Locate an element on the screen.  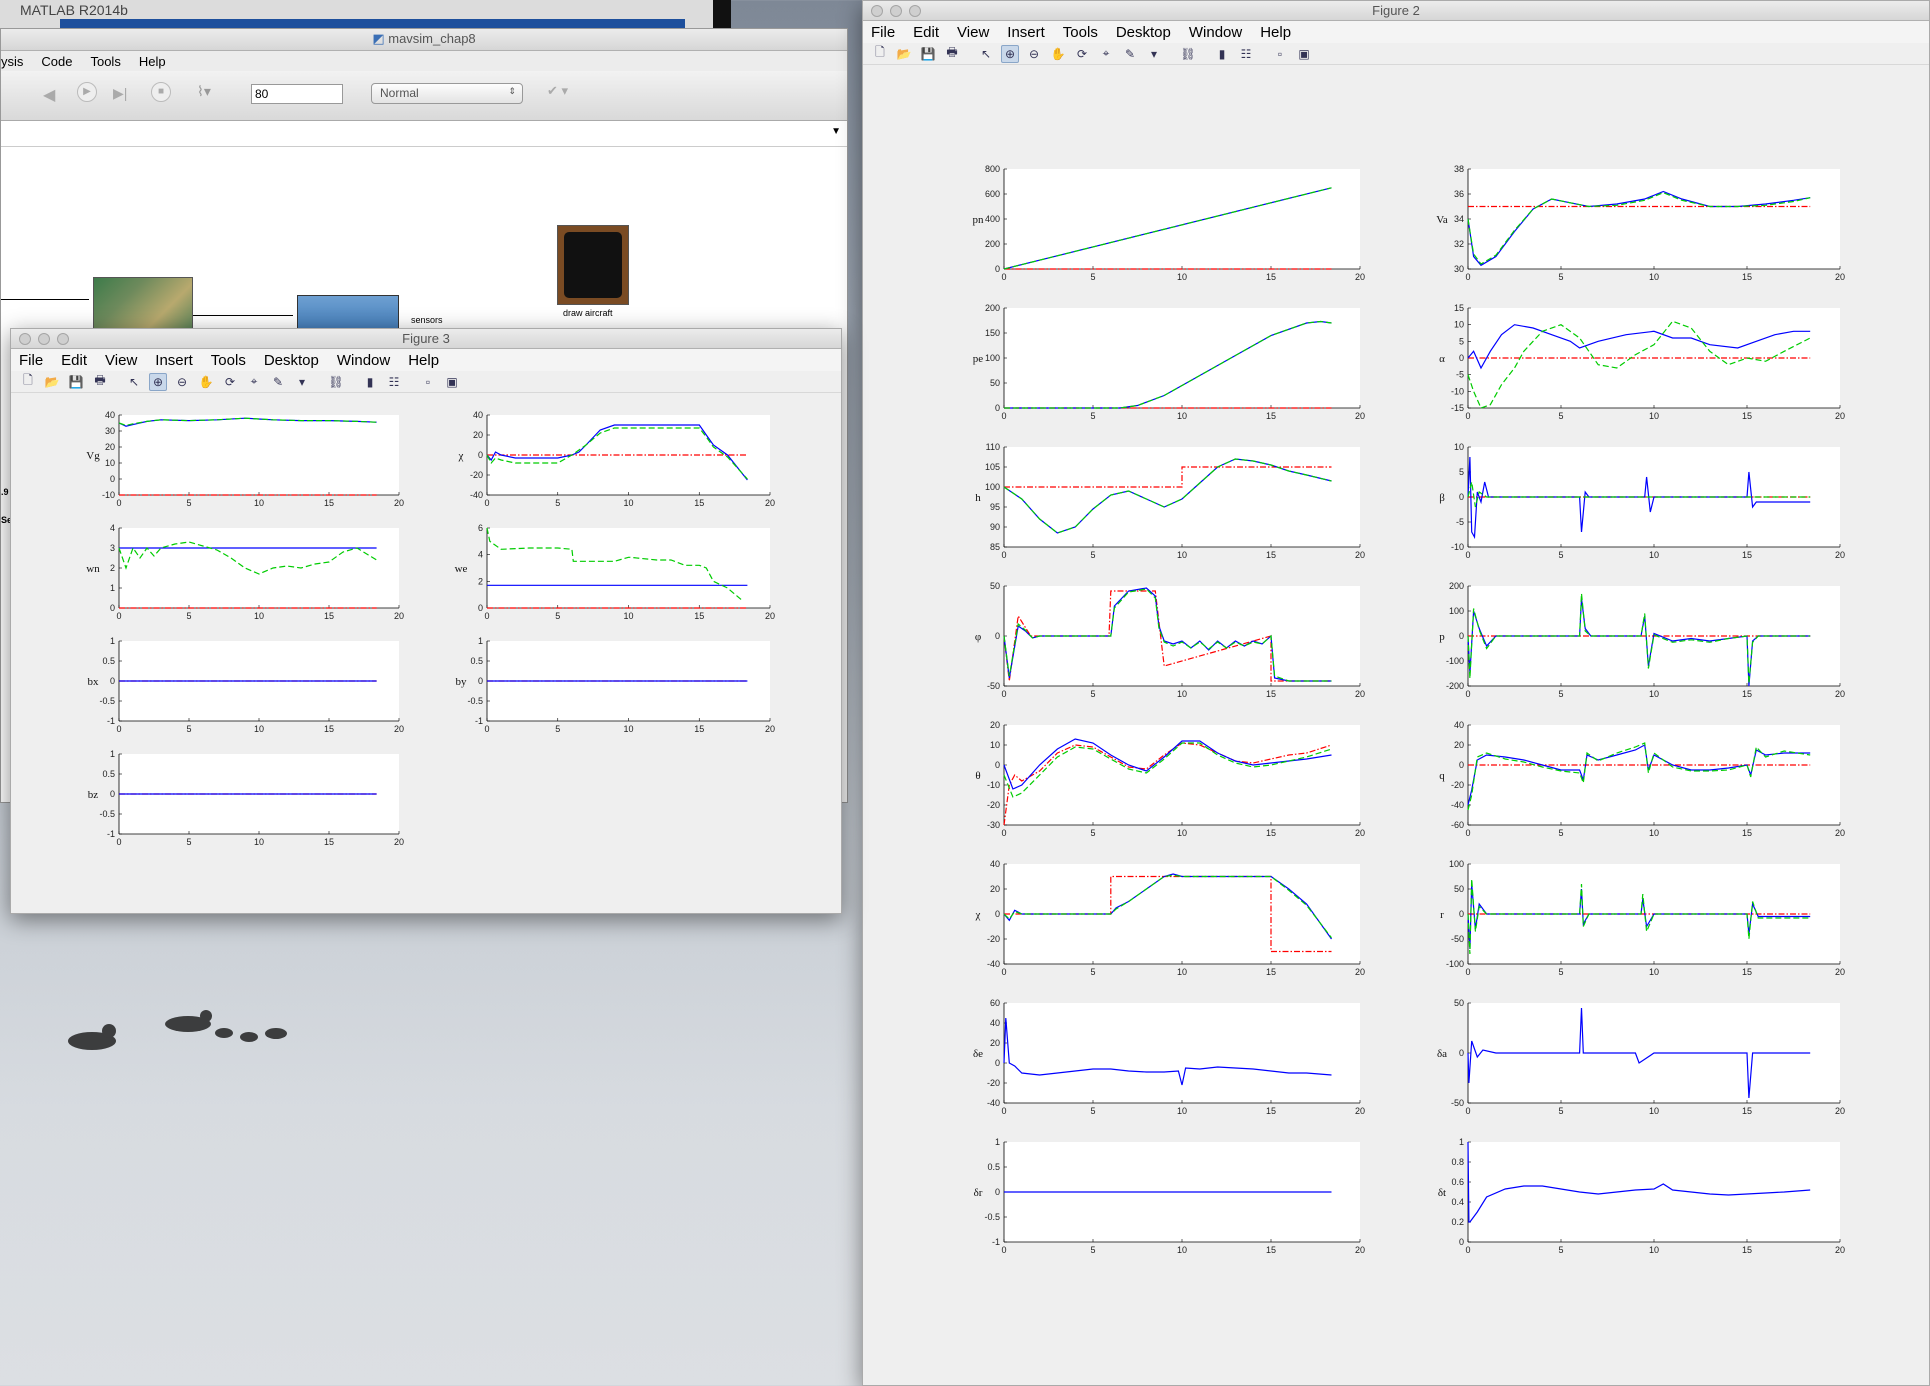
window-controls is located at coordinates (44, 339).